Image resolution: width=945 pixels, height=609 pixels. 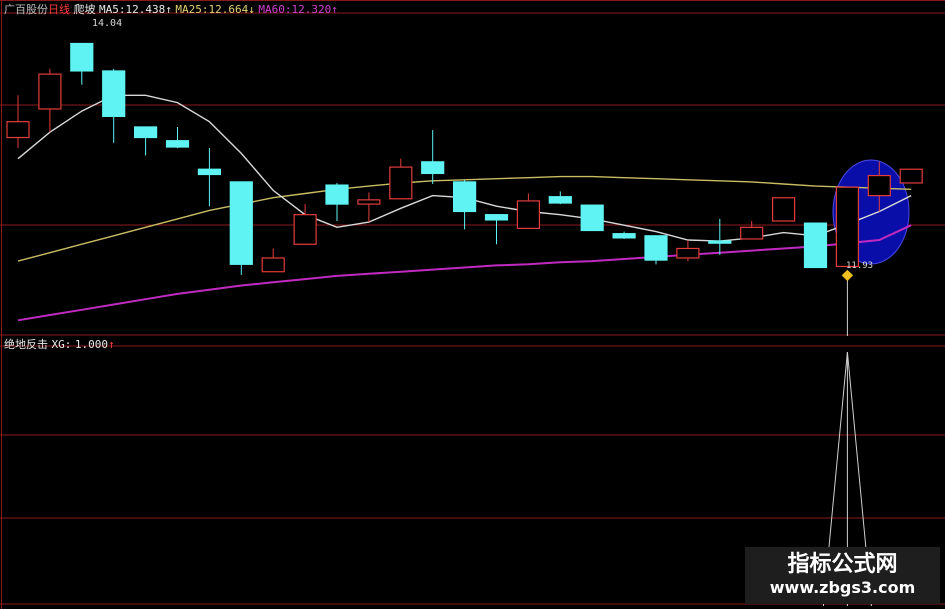 What do you see at coordinates (168, 9) in the screenshot?
I see `ma5-arrow: ↑` at bounding box center [168, 9].